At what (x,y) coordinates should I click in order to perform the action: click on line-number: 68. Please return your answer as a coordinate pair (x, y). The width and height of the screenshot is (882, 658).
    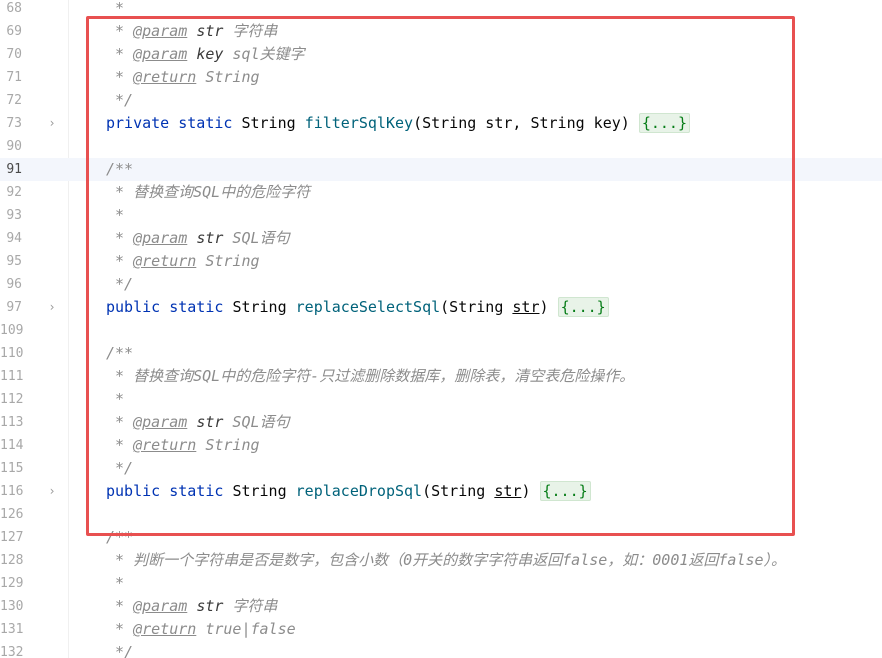
    Looking at the image, I should click on (14, 8).